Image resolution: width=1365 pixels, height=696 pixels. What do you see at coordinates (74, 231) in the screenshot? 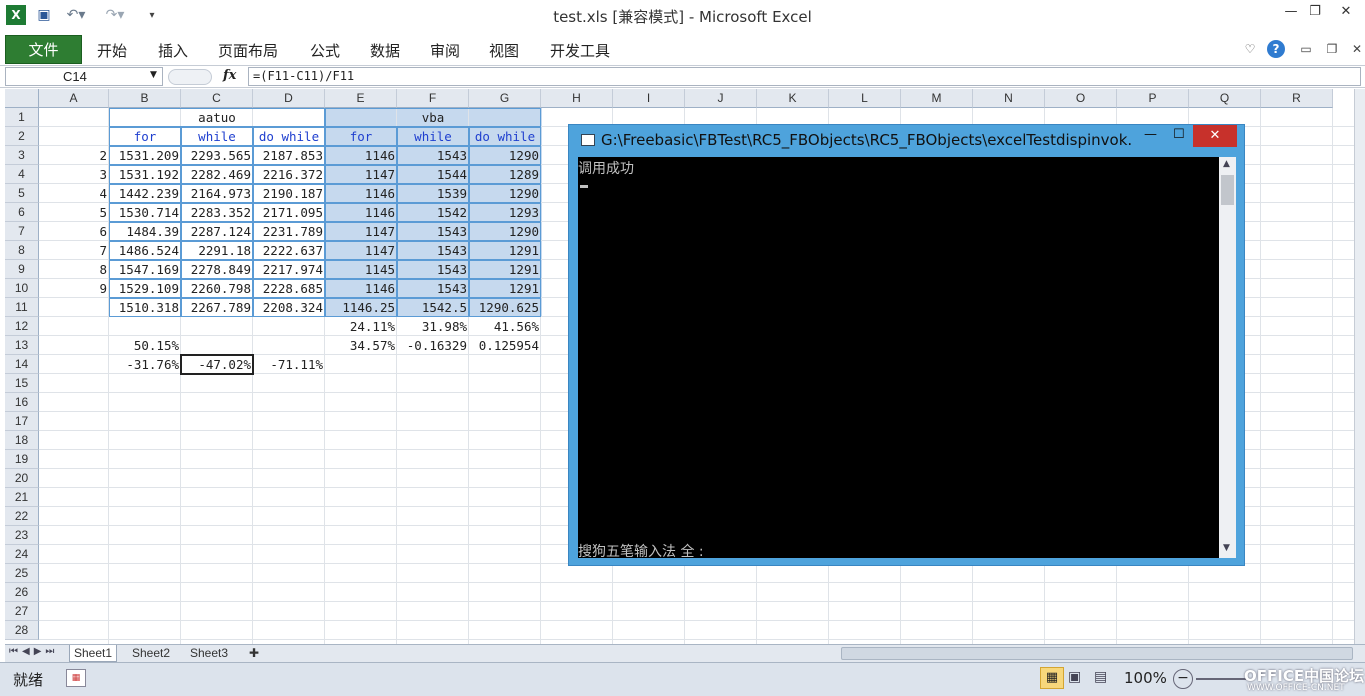
I see `table-cell: 6` at bounding box center [74, 231].